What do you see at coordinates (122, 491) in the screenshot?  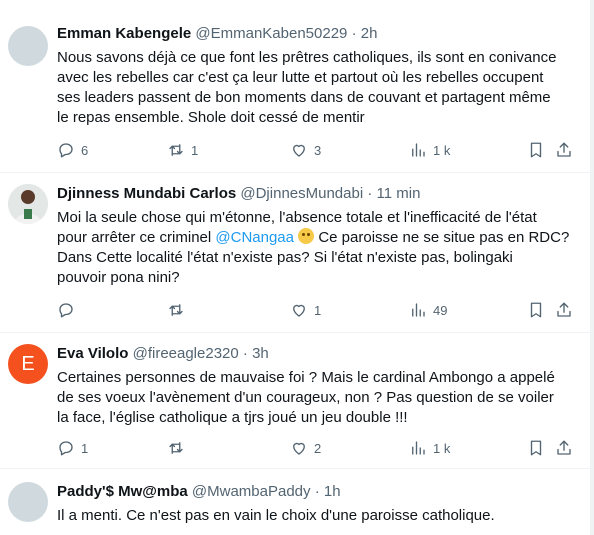 I see `author-name: Paddy'$ Mw@mba` at bounding box center [122, 491].